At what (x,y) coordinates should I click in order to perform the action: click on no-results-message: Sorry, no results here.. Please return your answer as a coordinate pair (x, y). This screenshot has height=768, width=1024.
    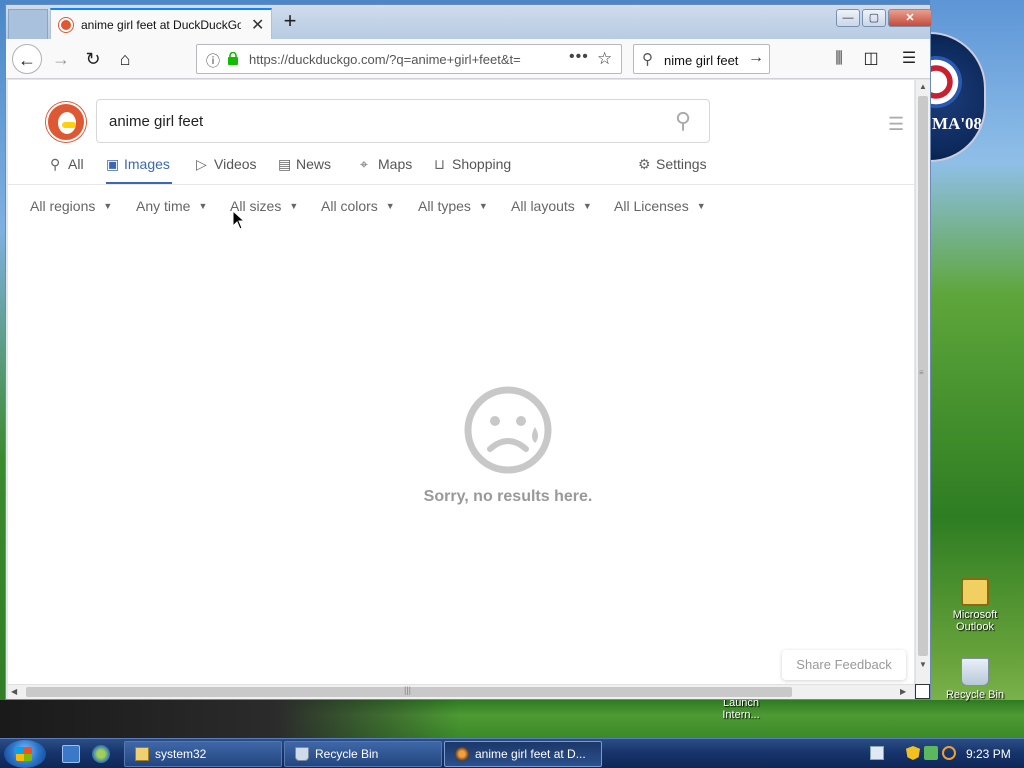
    Looking at the image, I should click on (508, 496).